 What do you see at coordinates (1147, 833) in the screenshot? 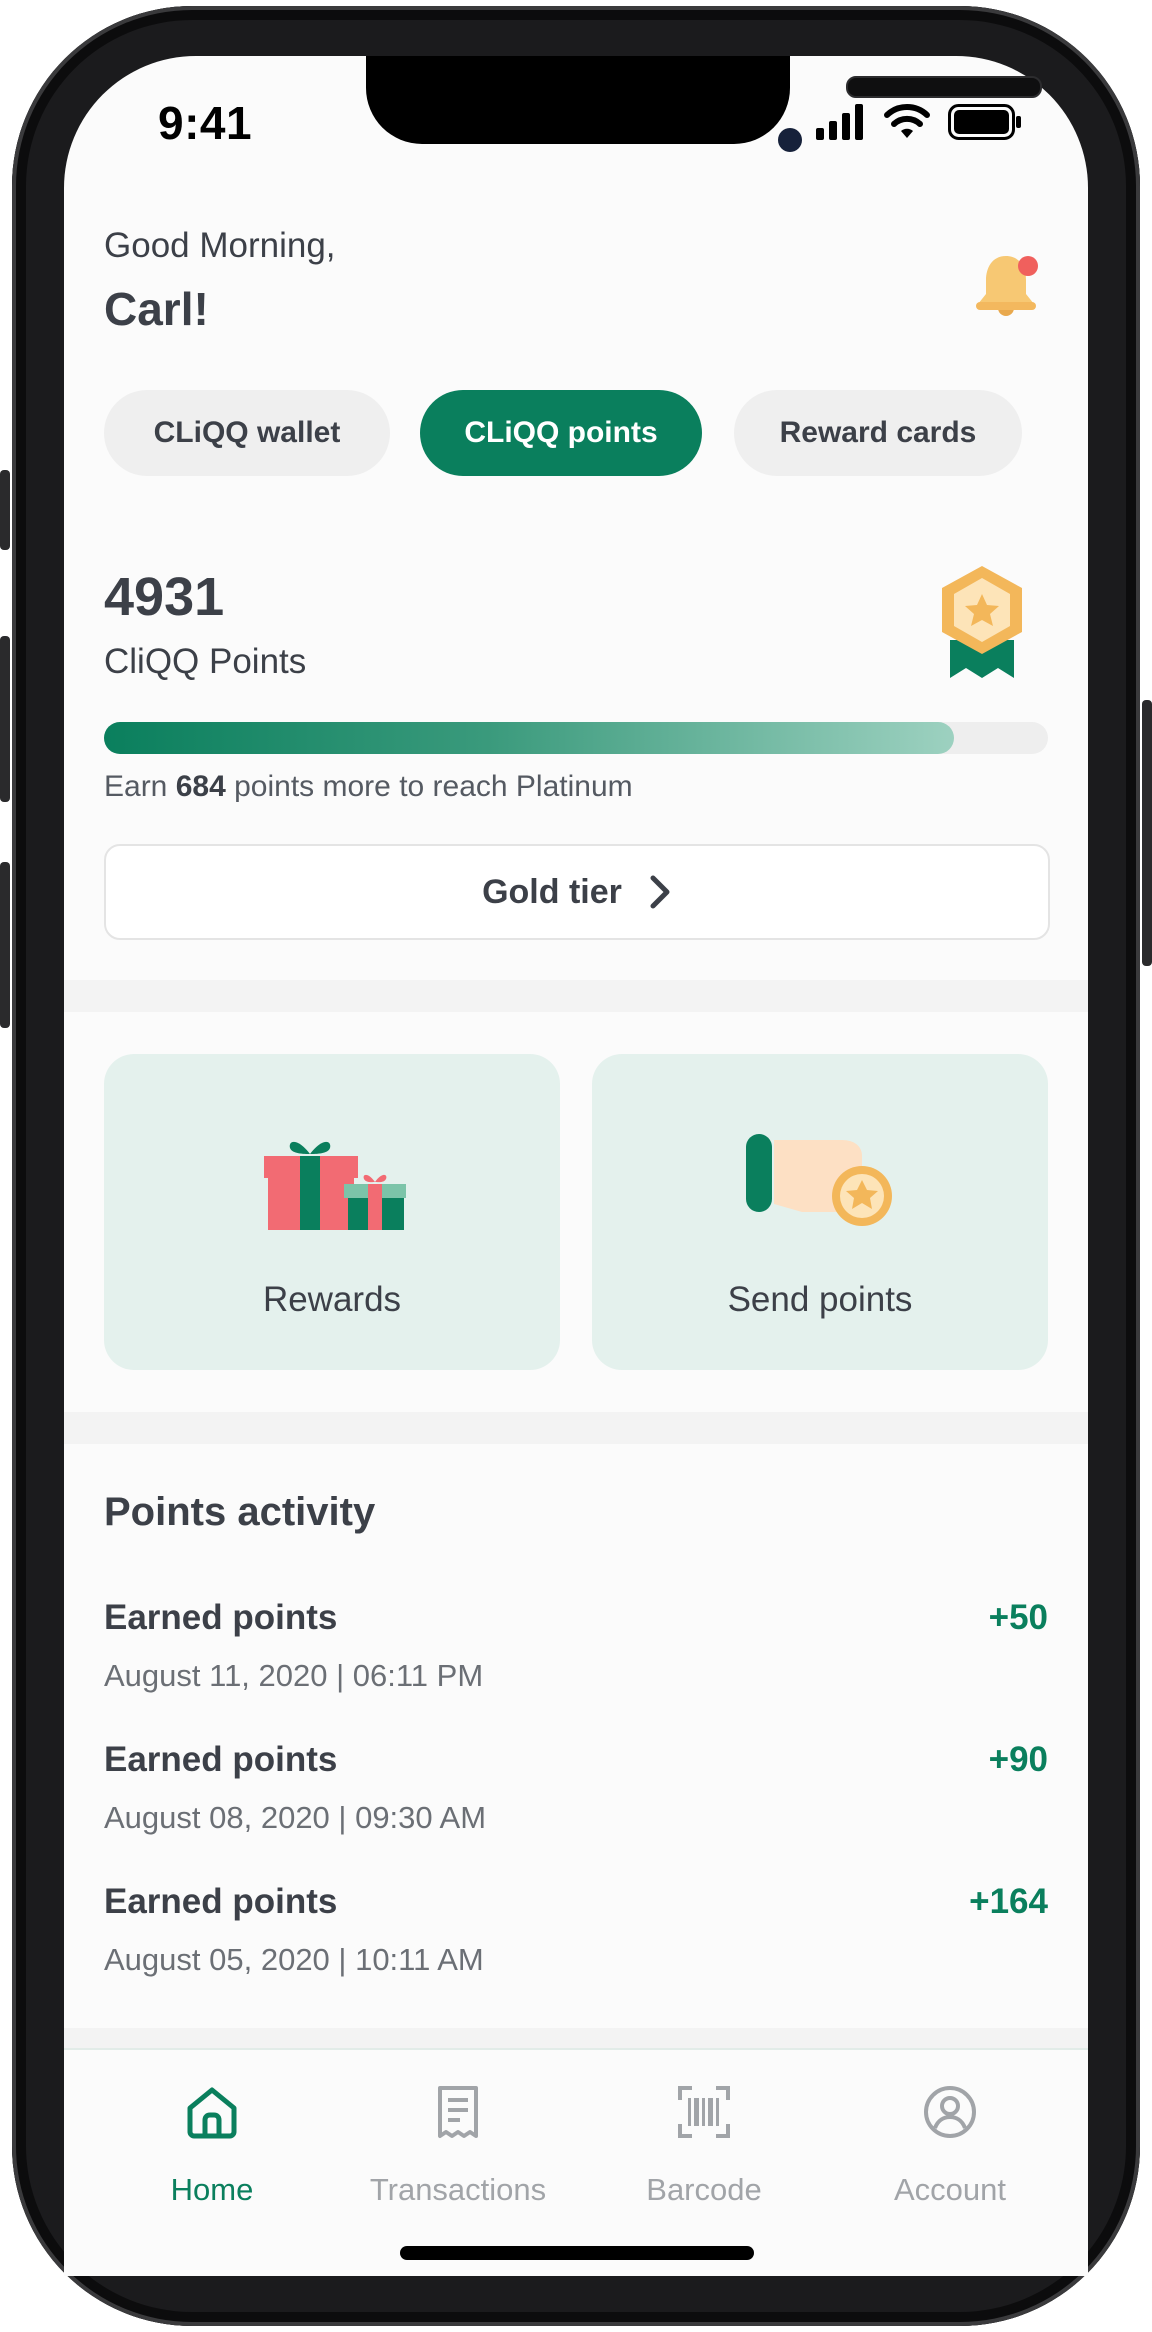
I see `power-button` at bounding box center [1147, 833].